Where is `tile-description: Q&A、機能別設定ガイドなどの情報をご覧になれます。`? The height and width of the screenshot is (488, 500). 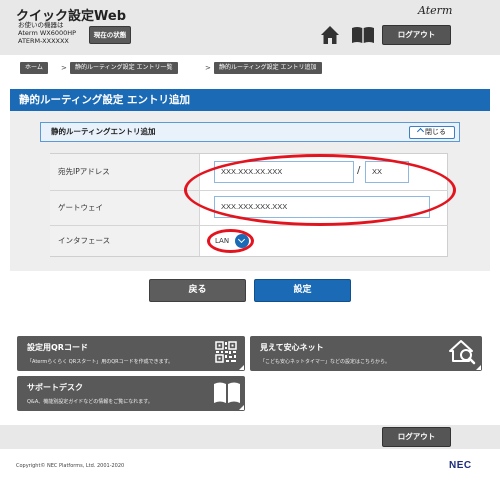 tile-description: Q&A、機能別設定ガイドなどの情報をご覧になれます。 is located at coordinates (90, 402).